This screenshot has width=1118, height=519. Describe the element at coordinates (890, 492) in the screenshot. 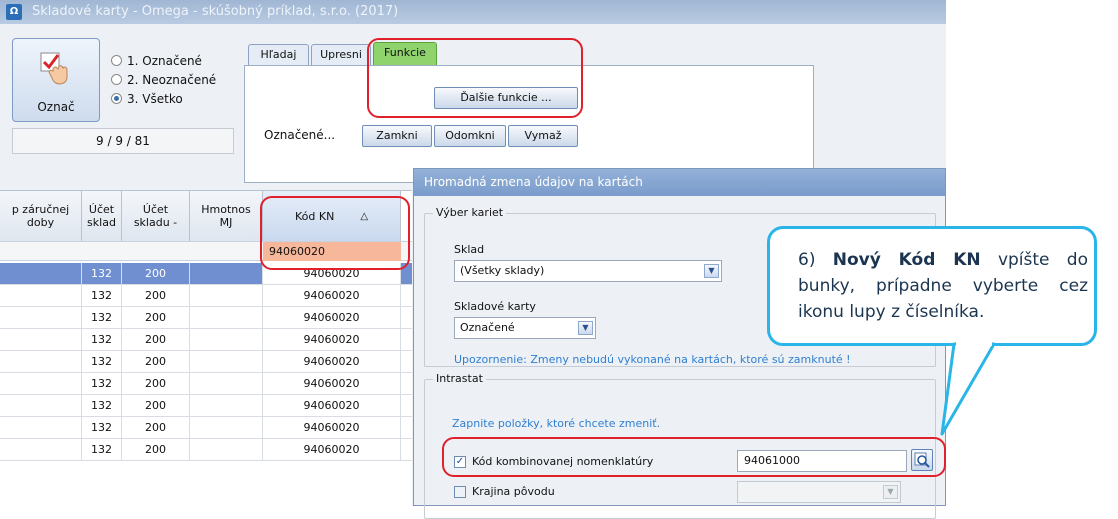

I see `chevron-down-icon: ▼` at that location.